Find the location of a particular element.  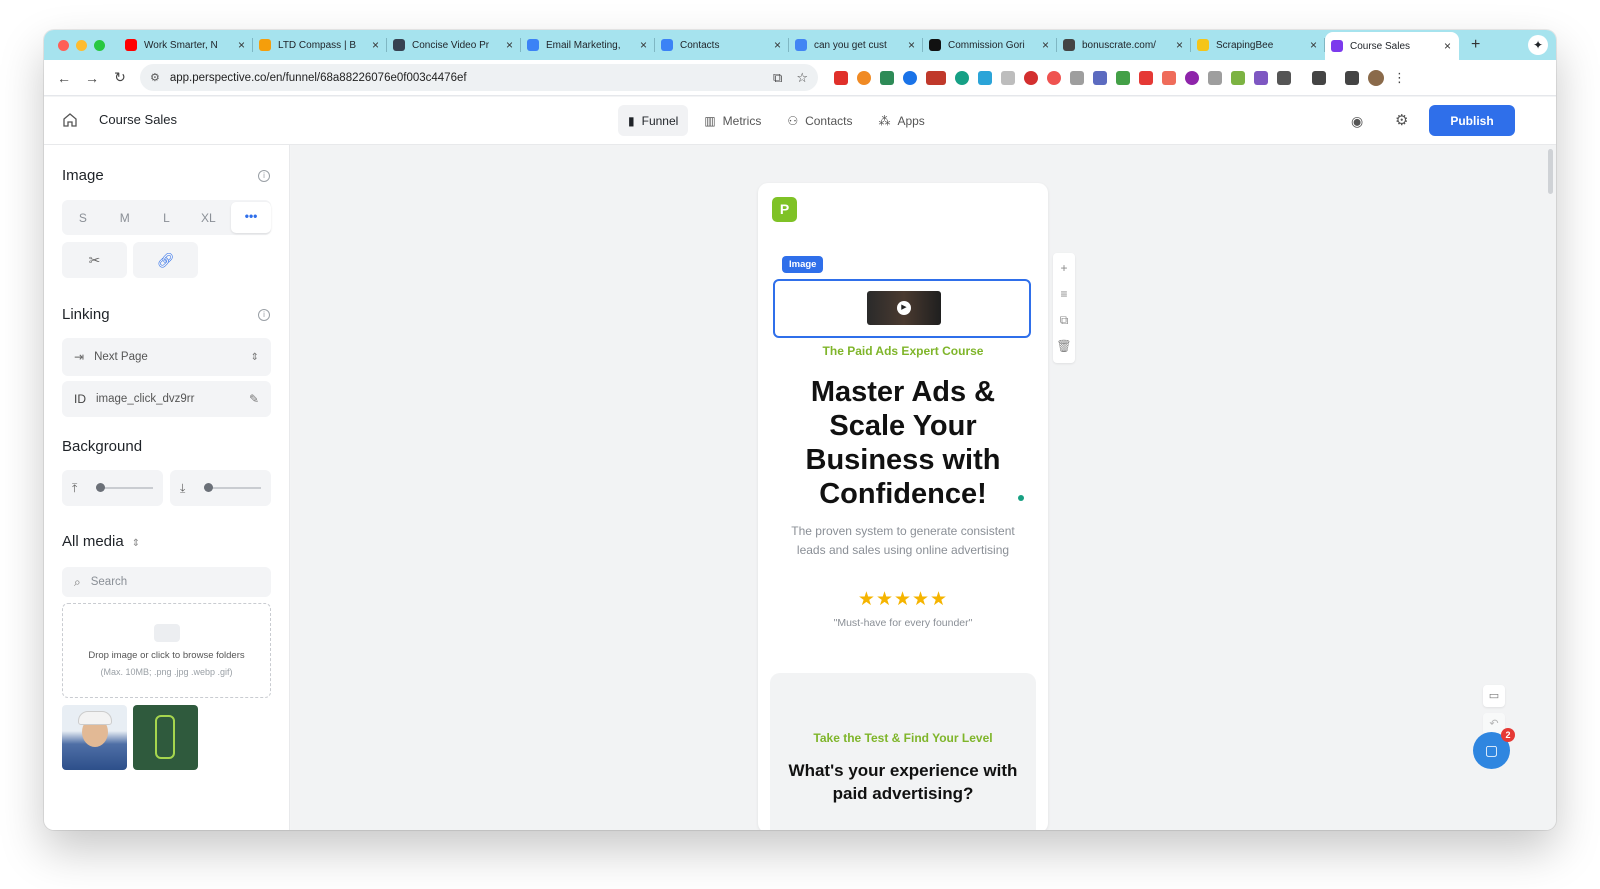

tab-metrics: ▥ Metrics is located at coordinates (732, 120).